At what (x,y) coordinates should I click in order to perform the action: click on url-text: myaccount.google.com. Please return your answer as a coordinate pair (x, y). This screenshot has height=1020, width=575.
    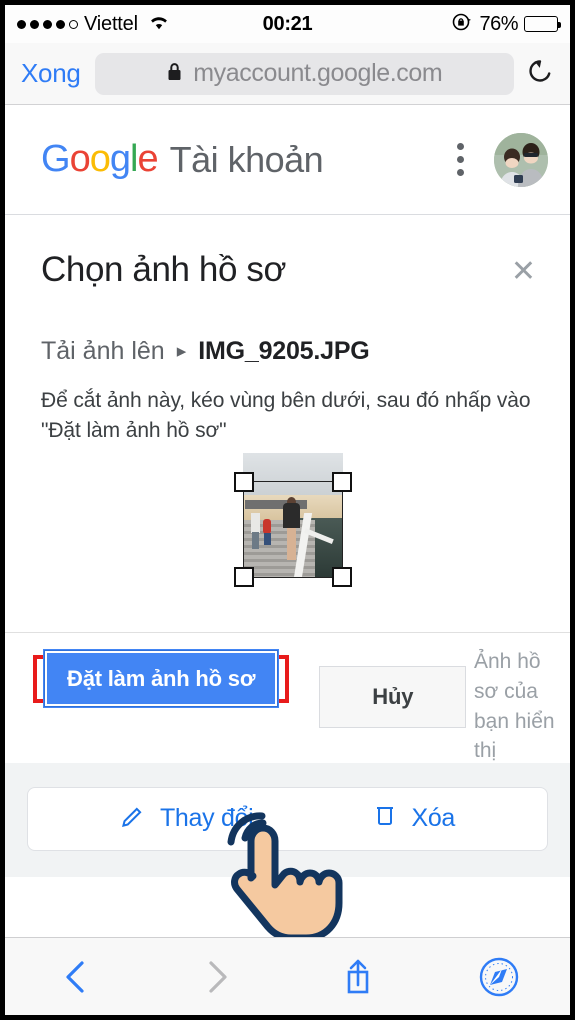
    Looking at the image, I should click on (318, 73).